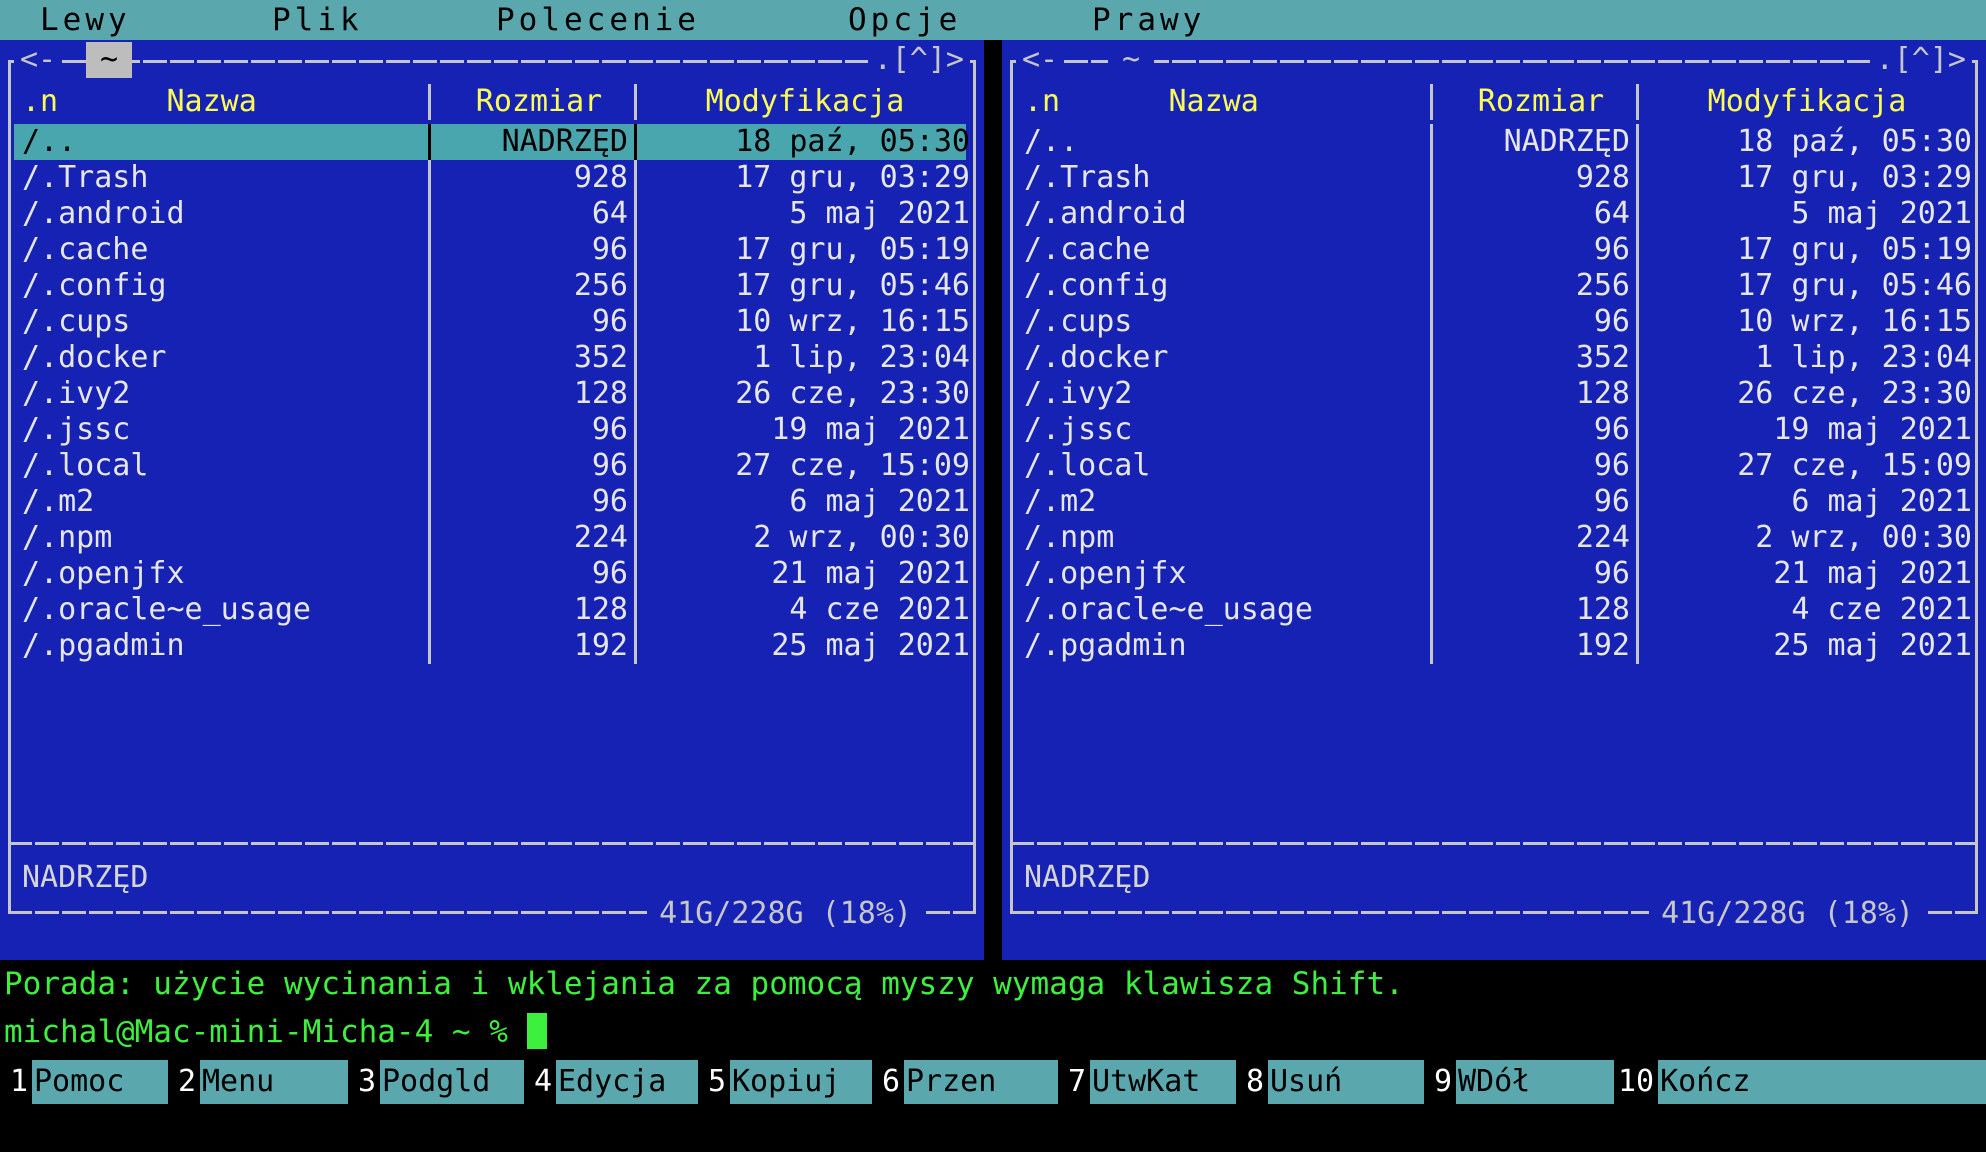  I want to click on menu-item-polecenie: Polecenie, so click(598, 20).